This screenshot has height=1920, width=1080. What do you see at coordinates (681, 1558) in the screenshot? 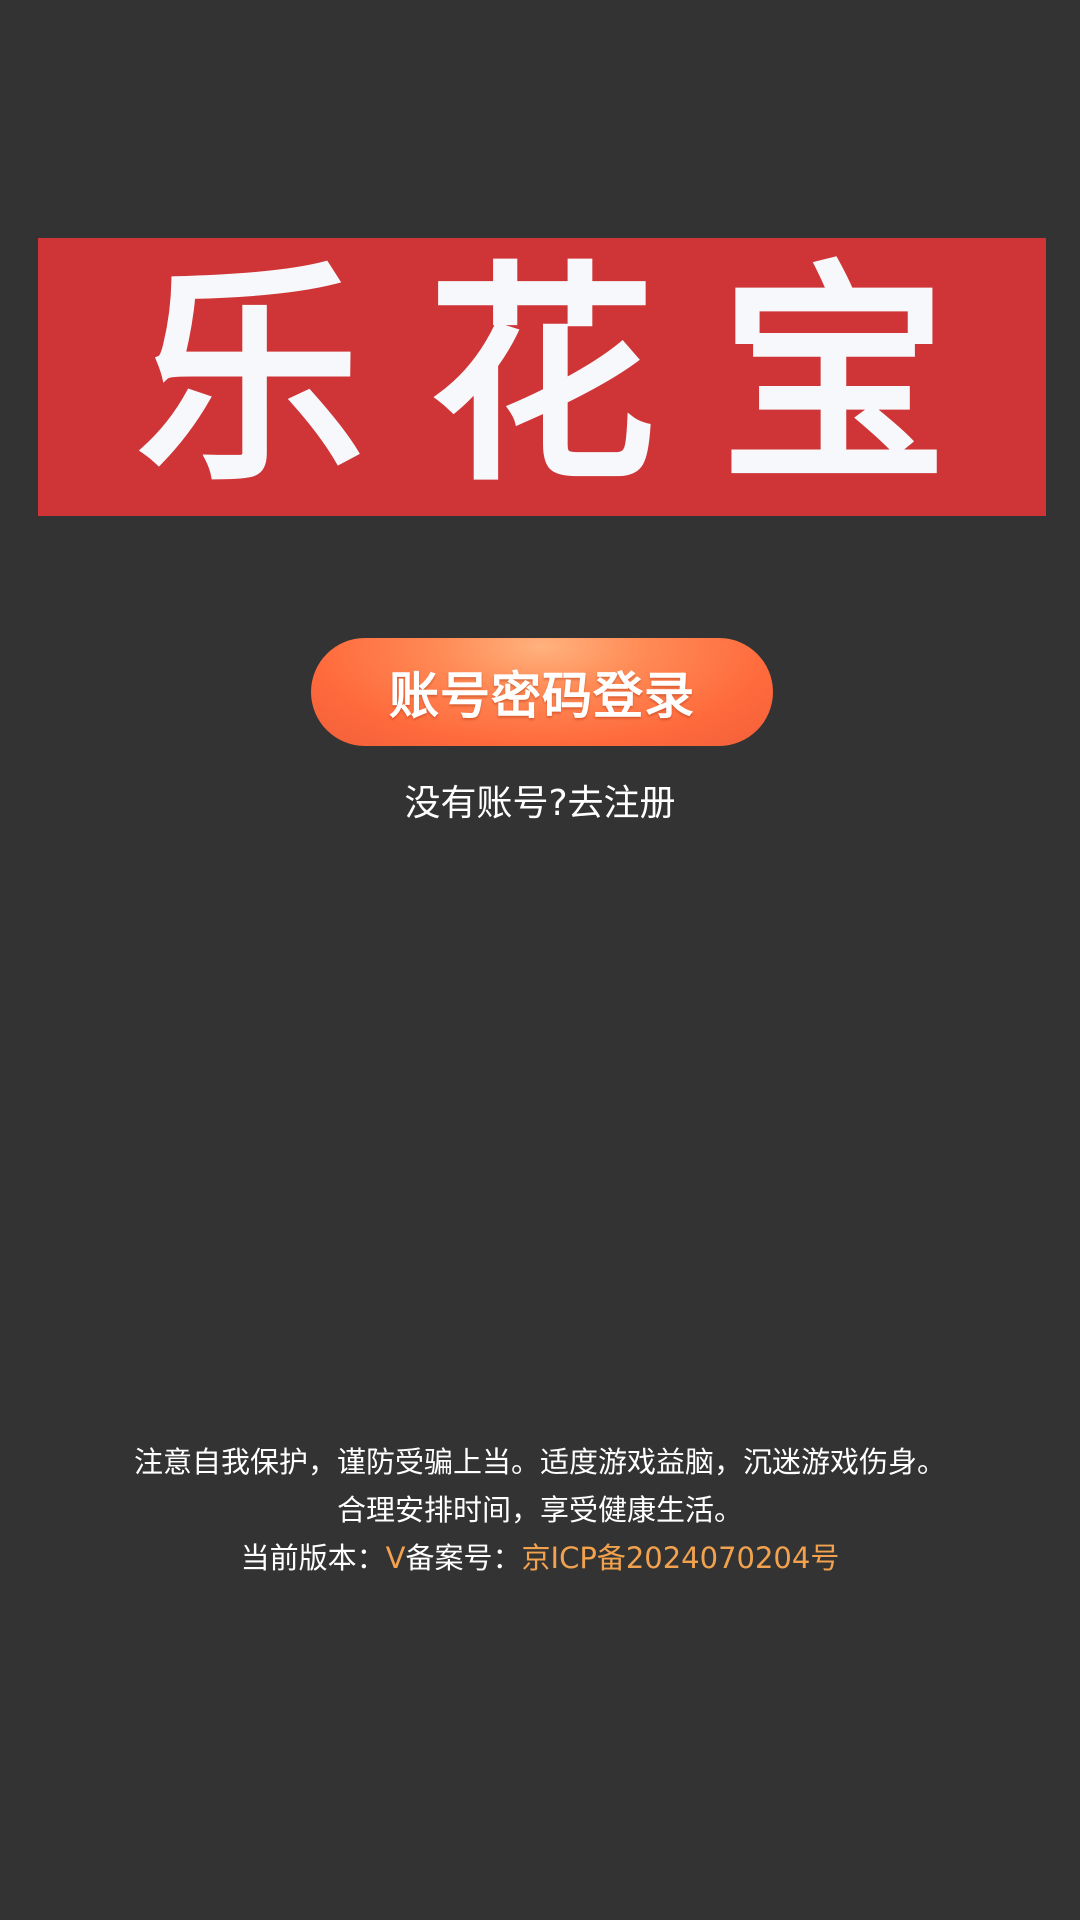
I see `icp-number-link: 京ICP备2024070204号` at bounding box center [681, 1558].